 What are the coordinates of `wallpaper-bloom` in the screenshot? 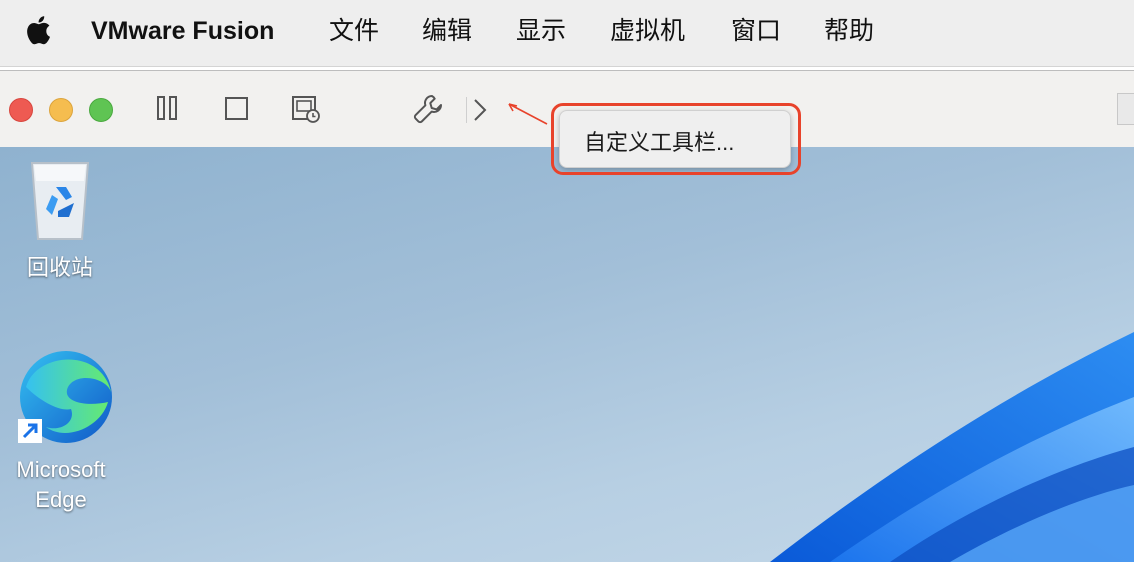 It's located at (952, 447).